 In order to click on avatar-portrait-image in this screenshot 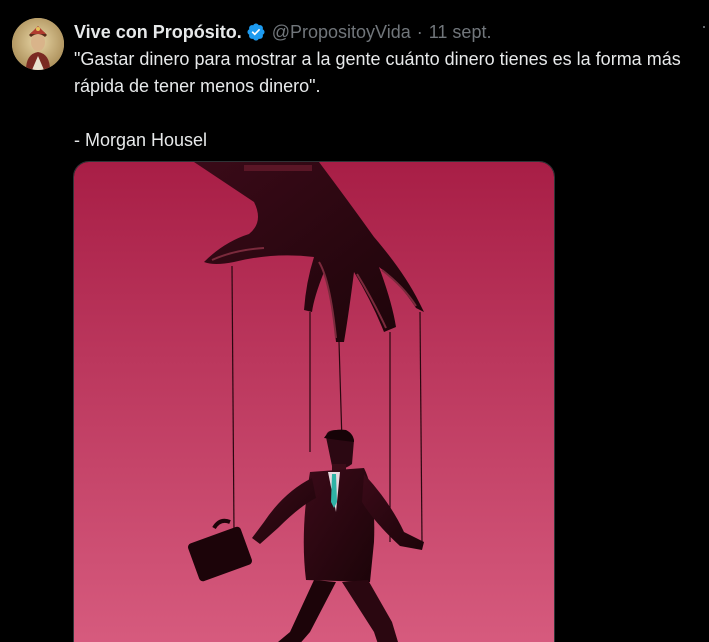, I will do `click(38, 44)`.